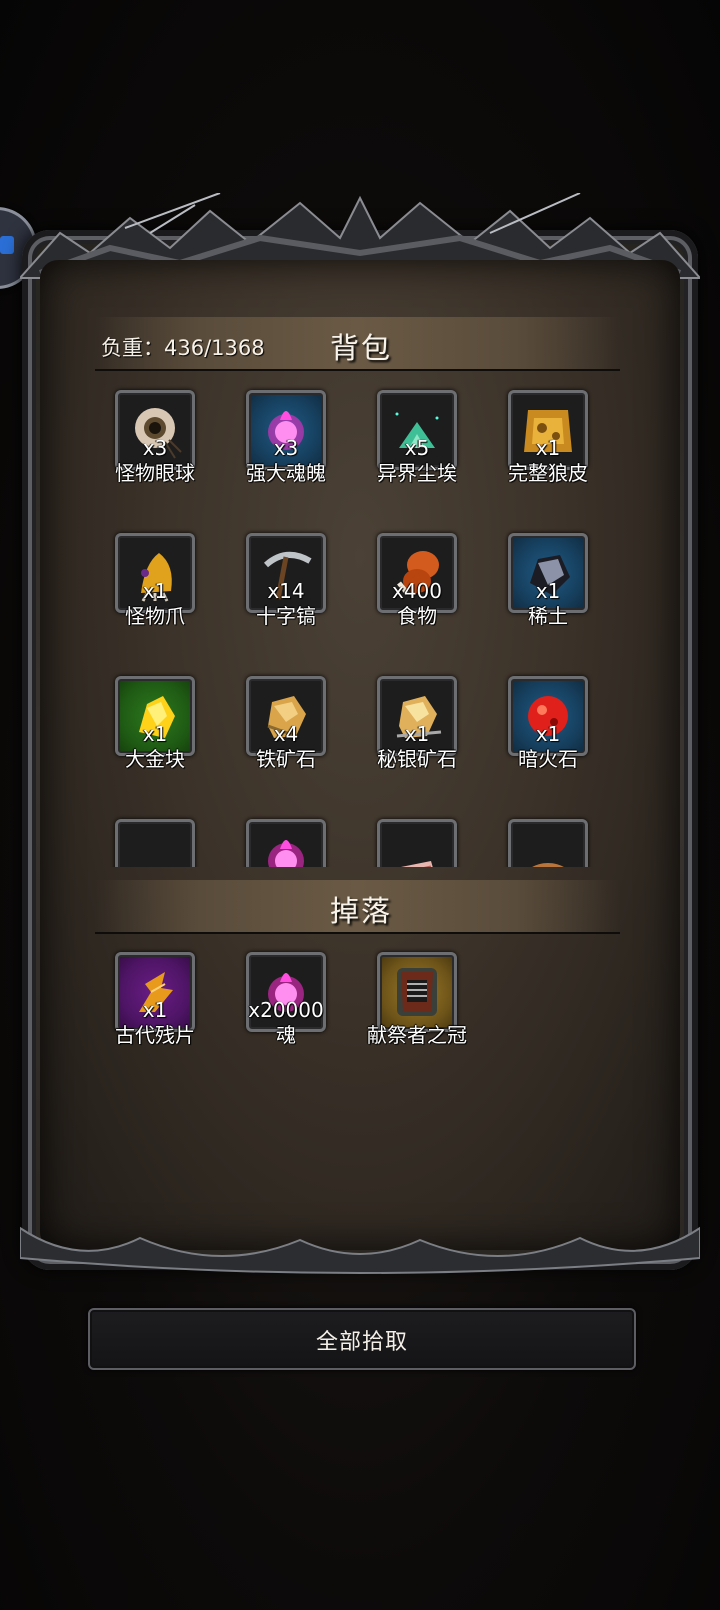  I want to click on raw-meat-icon, so click(417, 864).